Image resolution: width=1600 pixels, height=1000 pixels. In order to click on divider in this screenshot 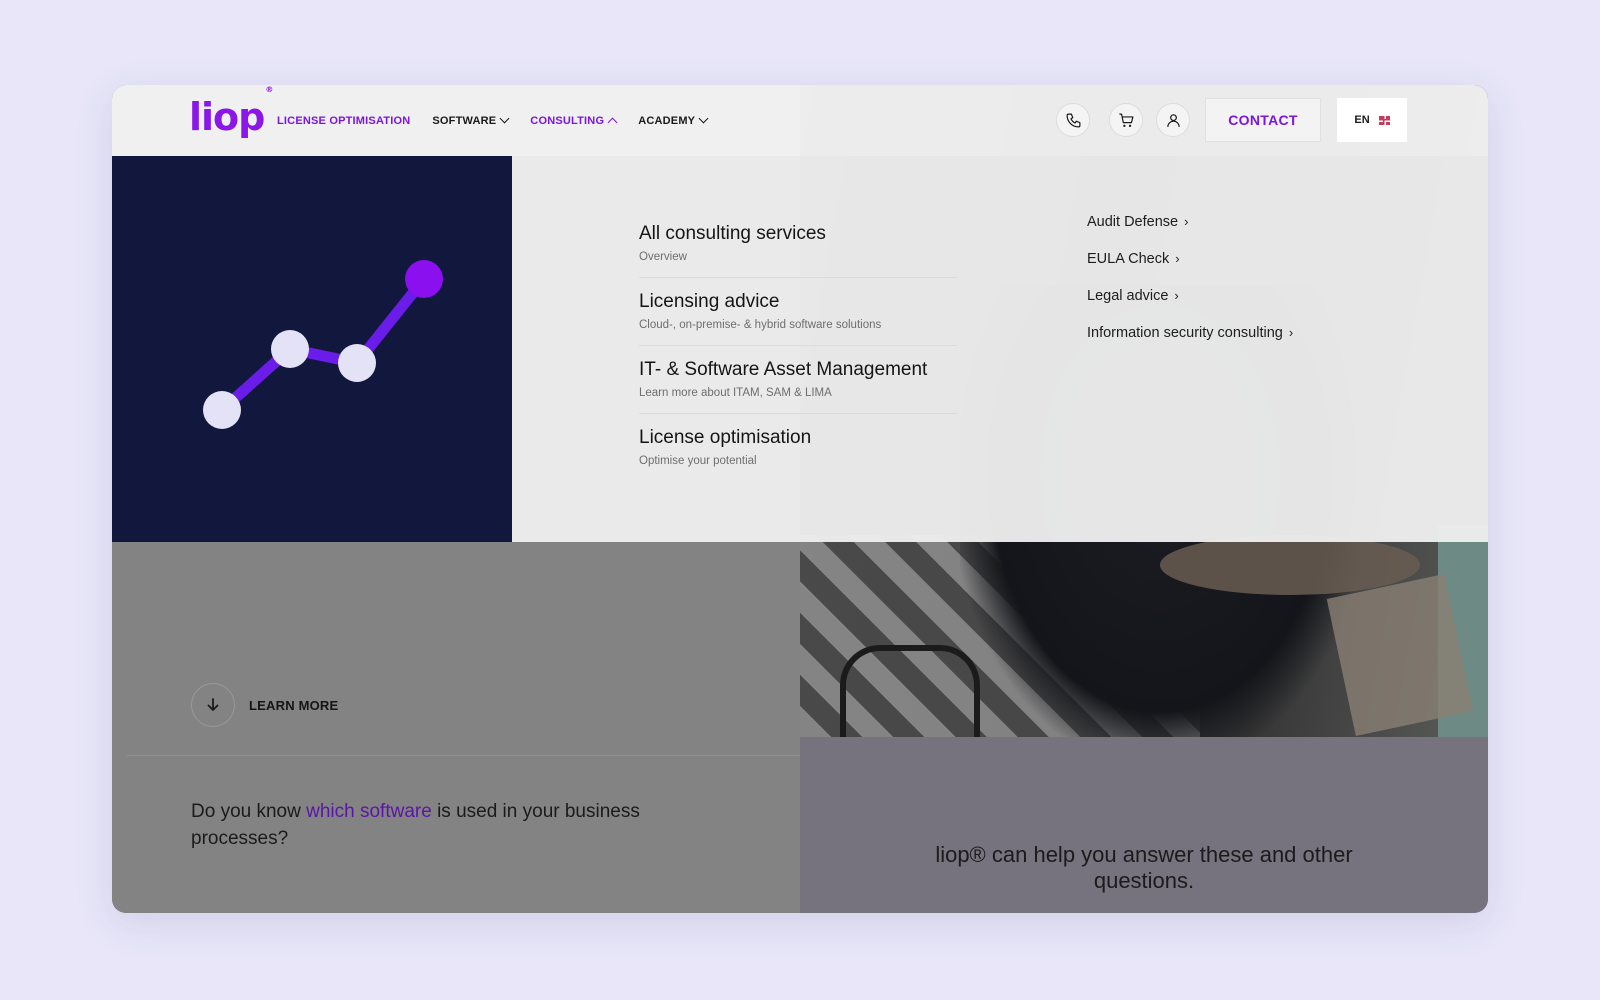, I will do `click(463, 755)`.